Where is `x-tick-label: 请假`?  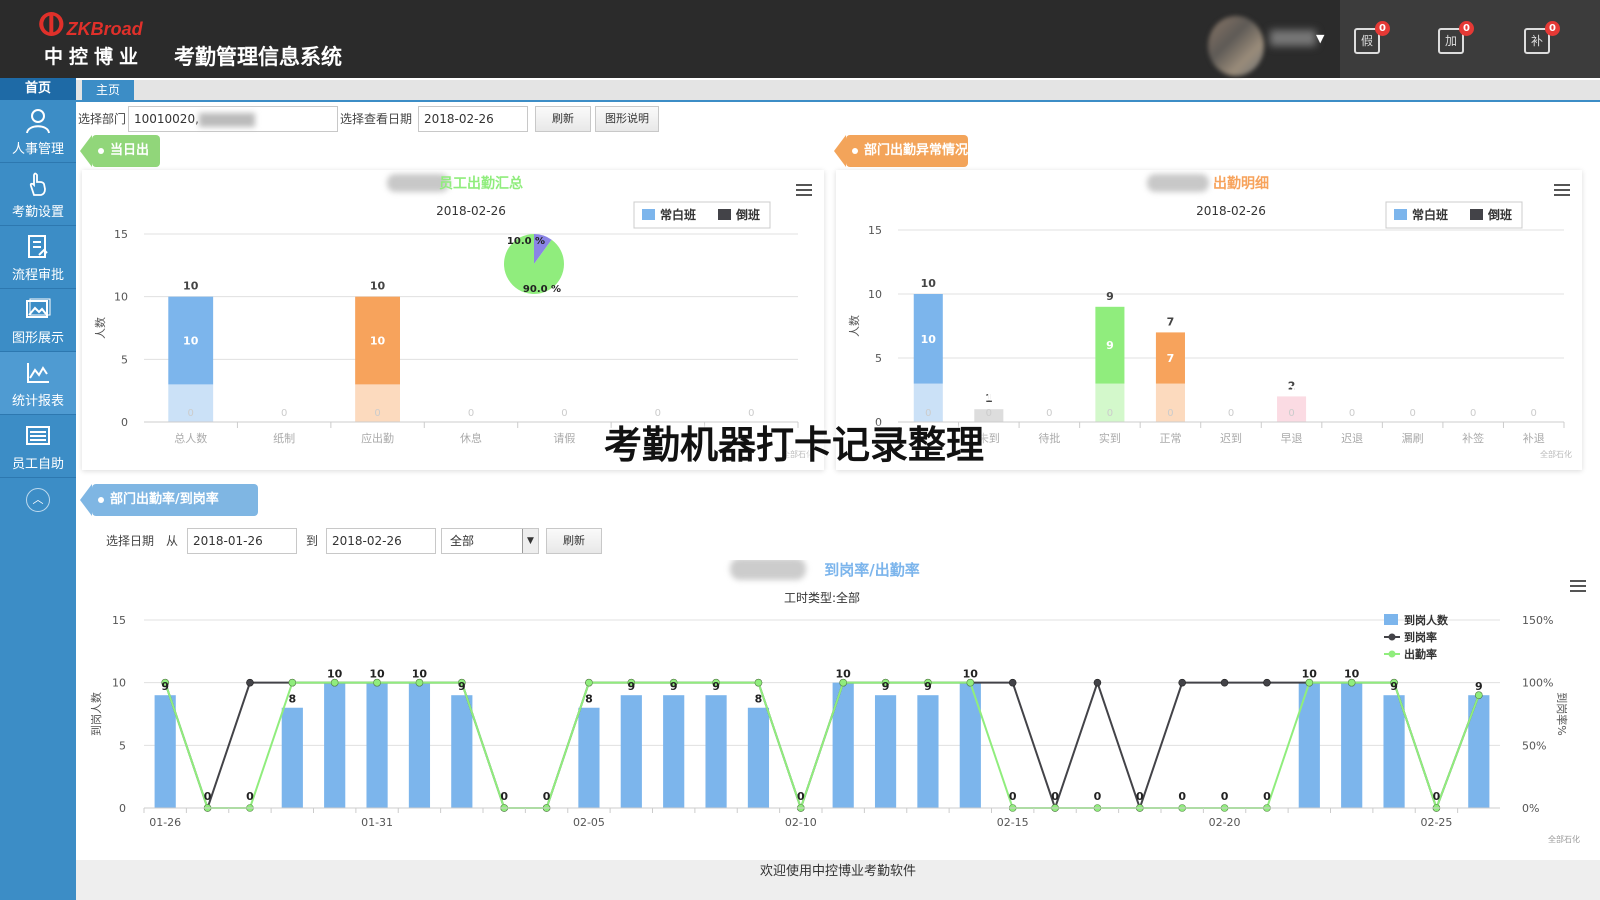
x-tick-label: 请假 is located at coordinates (564, 438).